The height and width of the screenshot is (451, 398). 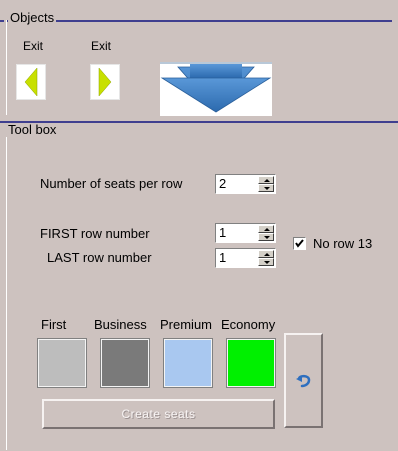 I want to click on first-row-up-button, so click(x=266, y=229).